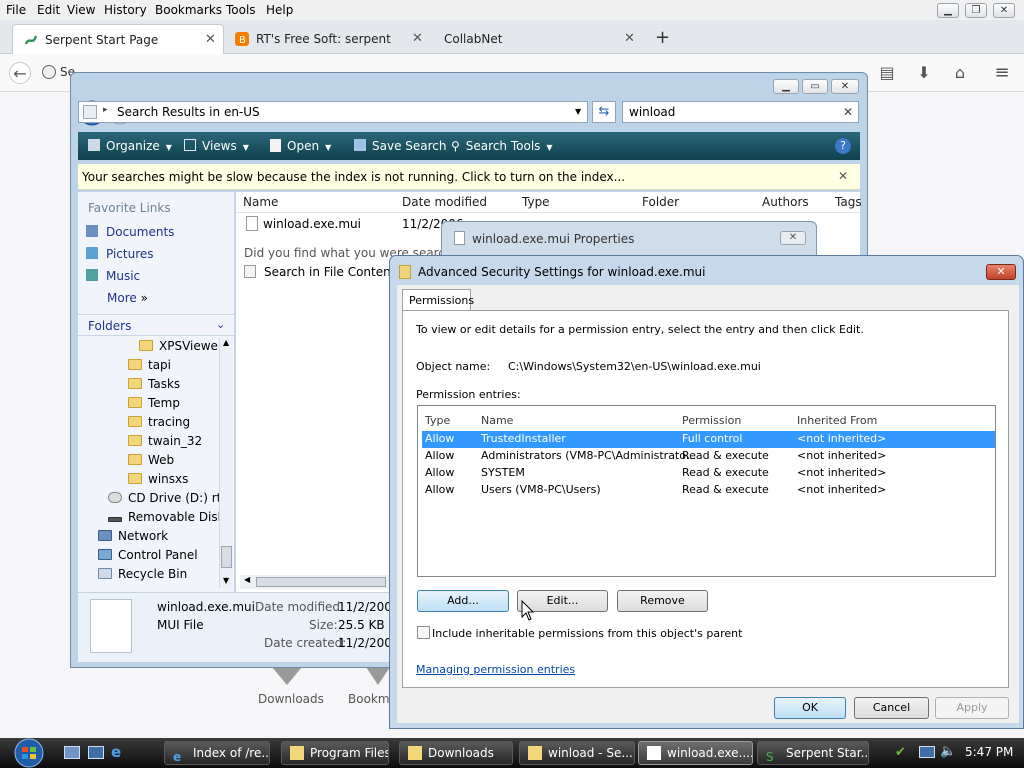  Describe the element at coordinates (604, 112) in the screenshot. I see `refresh-icon: ⇆` at that location.